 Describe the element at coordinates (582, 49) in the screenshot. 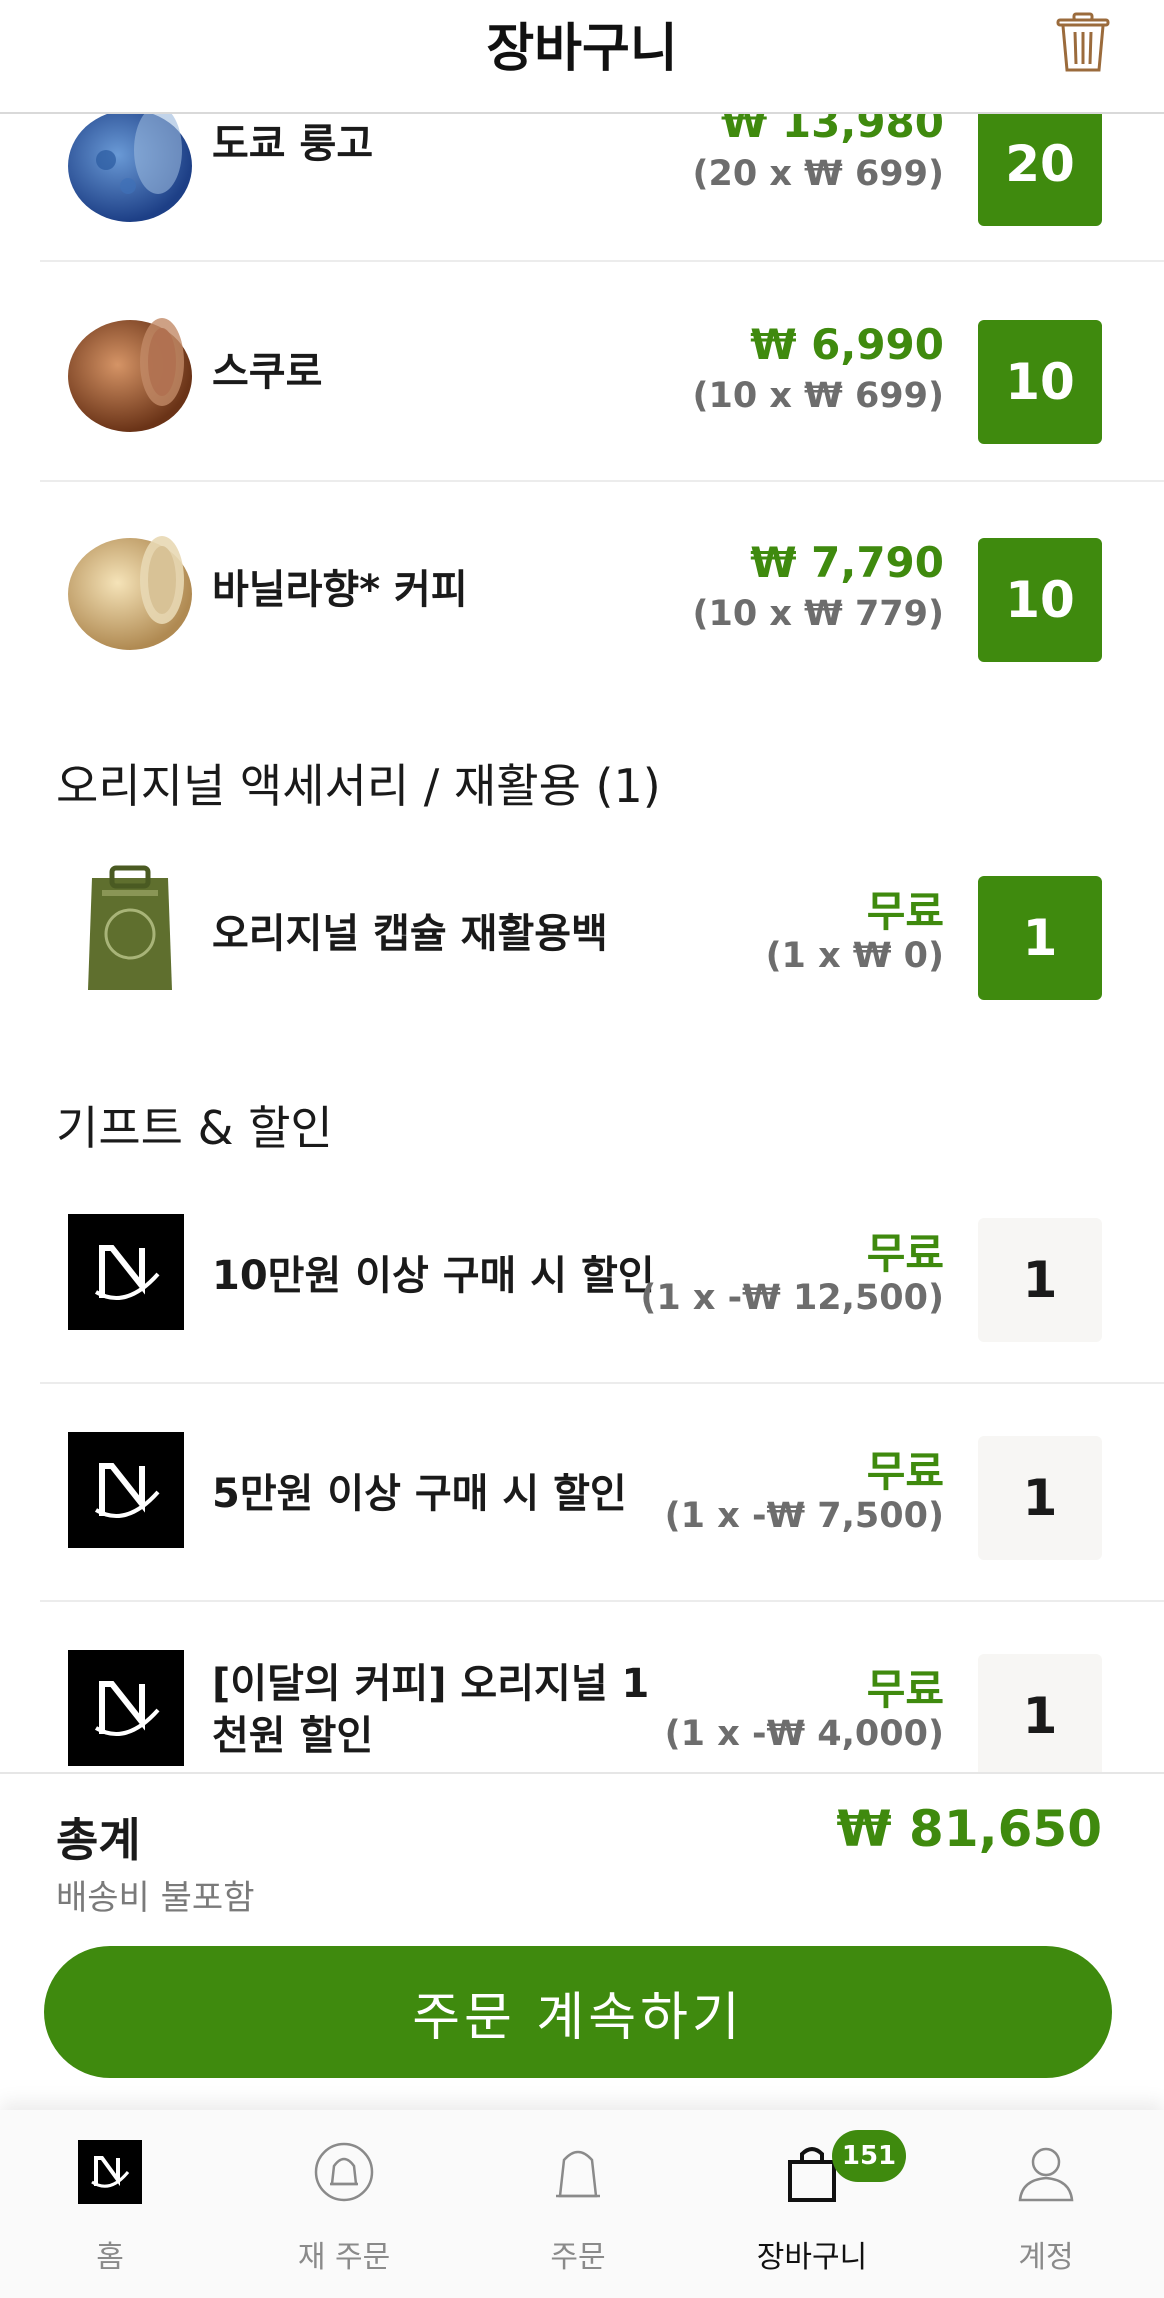

I see `page-title: 장바구니` at that location.